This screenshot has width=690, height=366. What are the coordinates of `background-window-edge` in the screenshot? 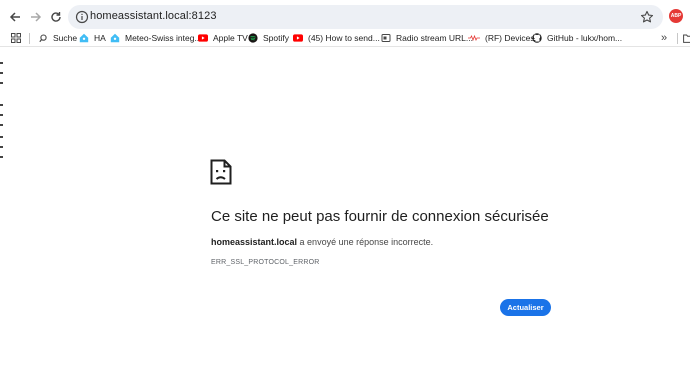 It's located at (2, 207).